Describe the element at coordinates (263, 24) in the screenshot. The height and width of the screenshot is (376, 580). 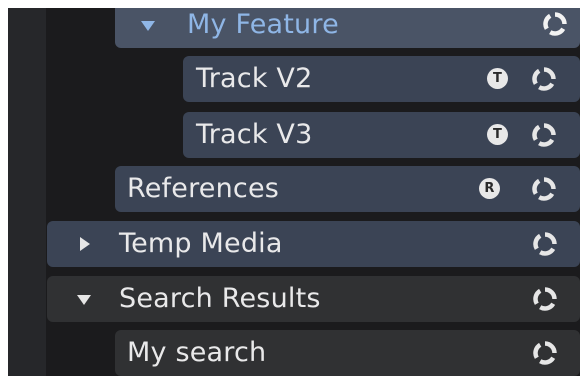
I see `tree-row-label: My Feature` at that location.